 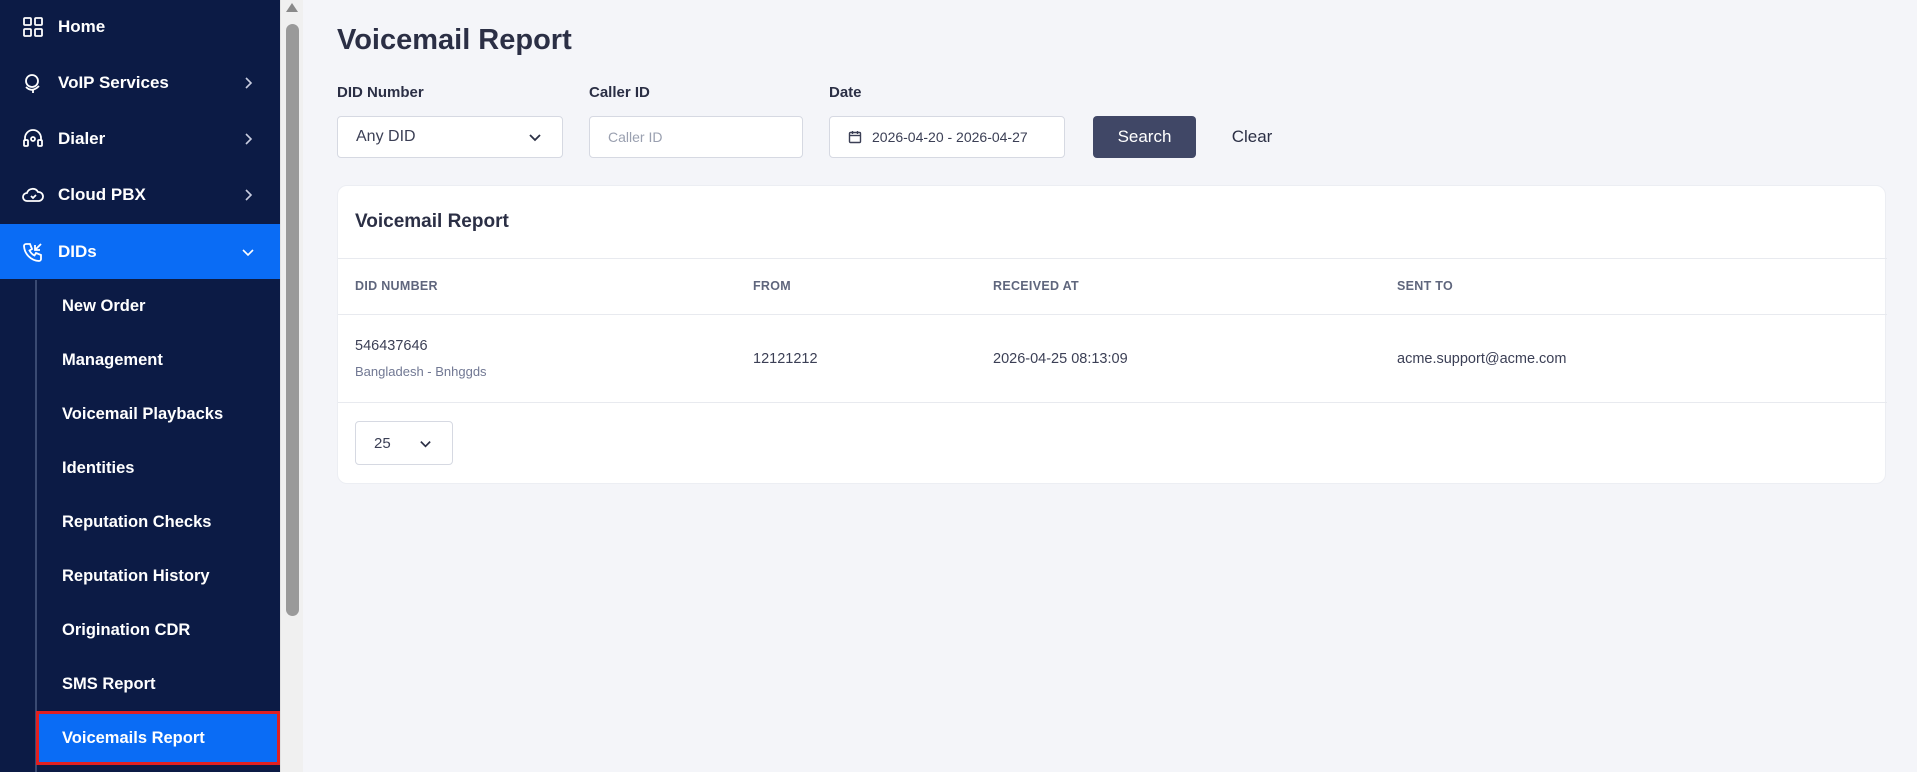 What do you see at coordinates (77, 251) in the screenshot?
I see `sidebar-item-label: DIDs` at bounding box center [77, 251].